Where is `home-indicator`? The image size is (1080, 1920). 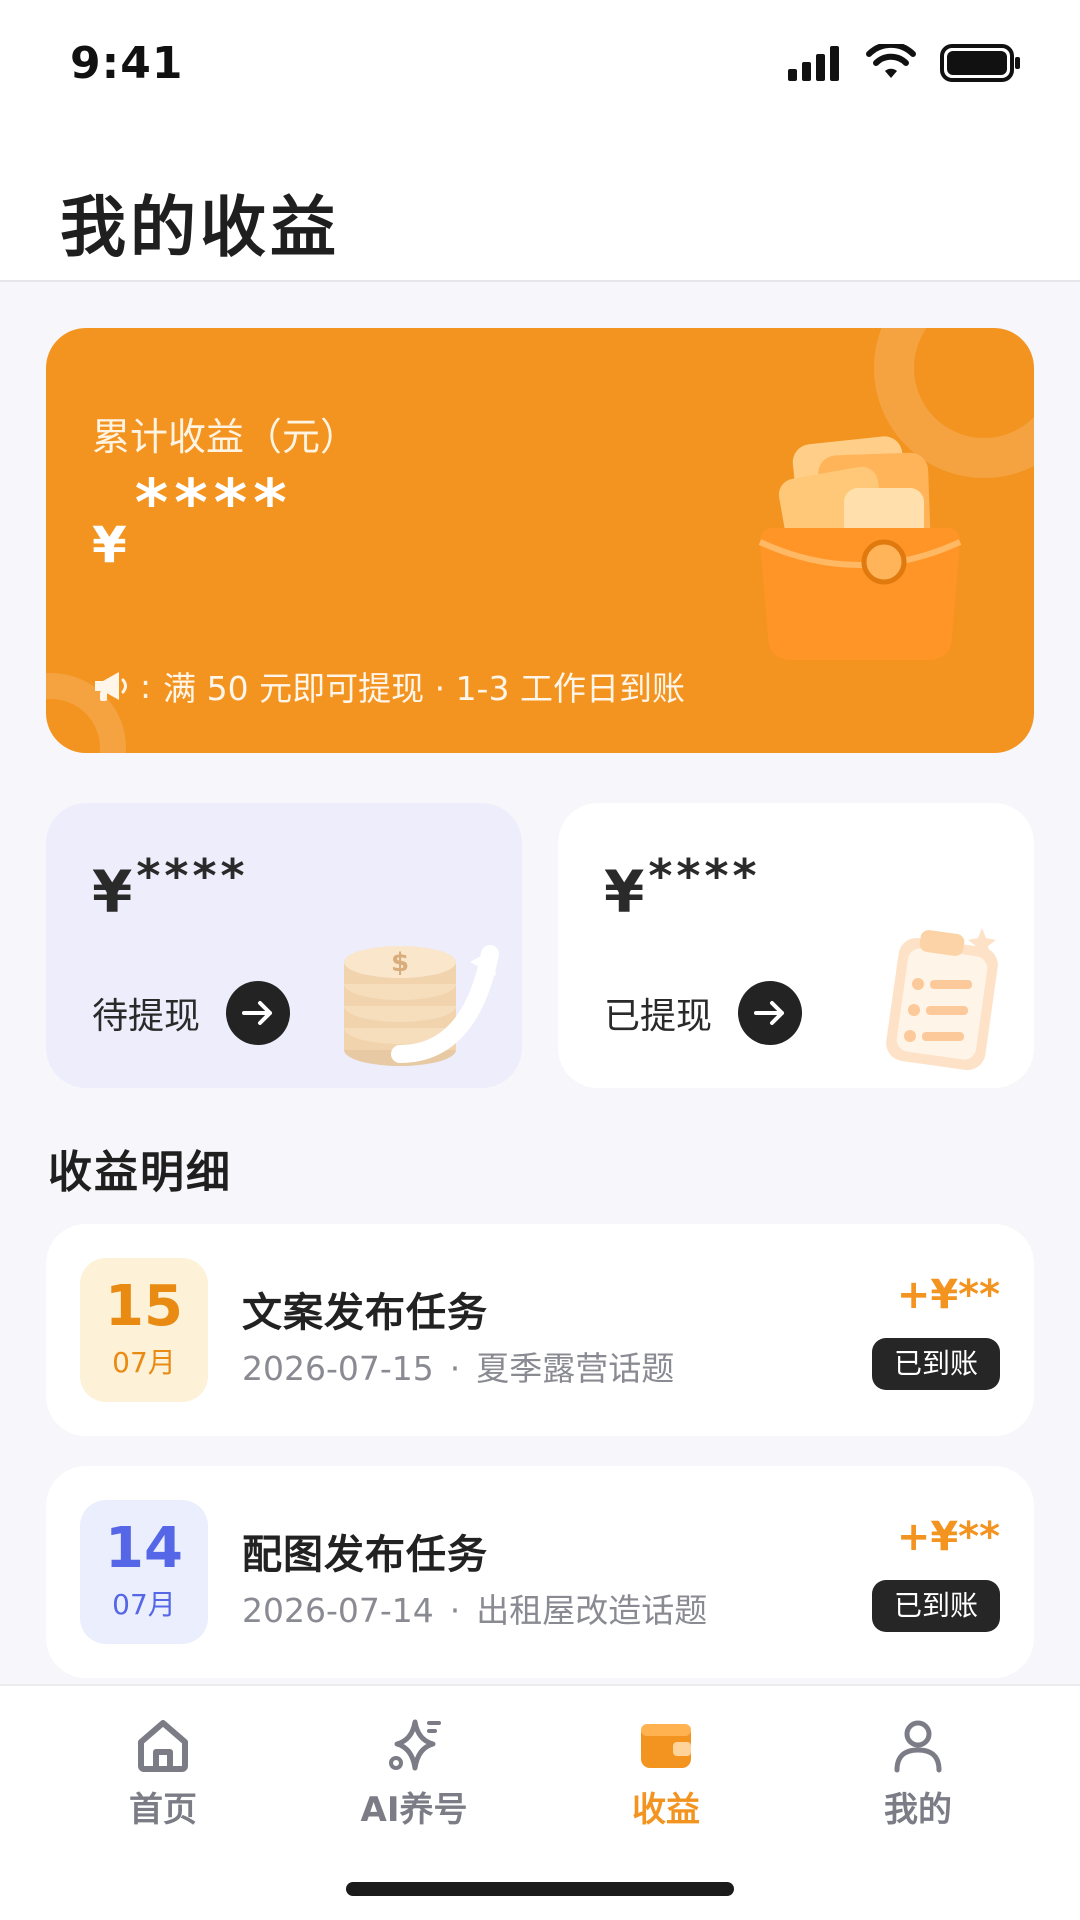 home-indicator is located at coordinates (540, 1889).